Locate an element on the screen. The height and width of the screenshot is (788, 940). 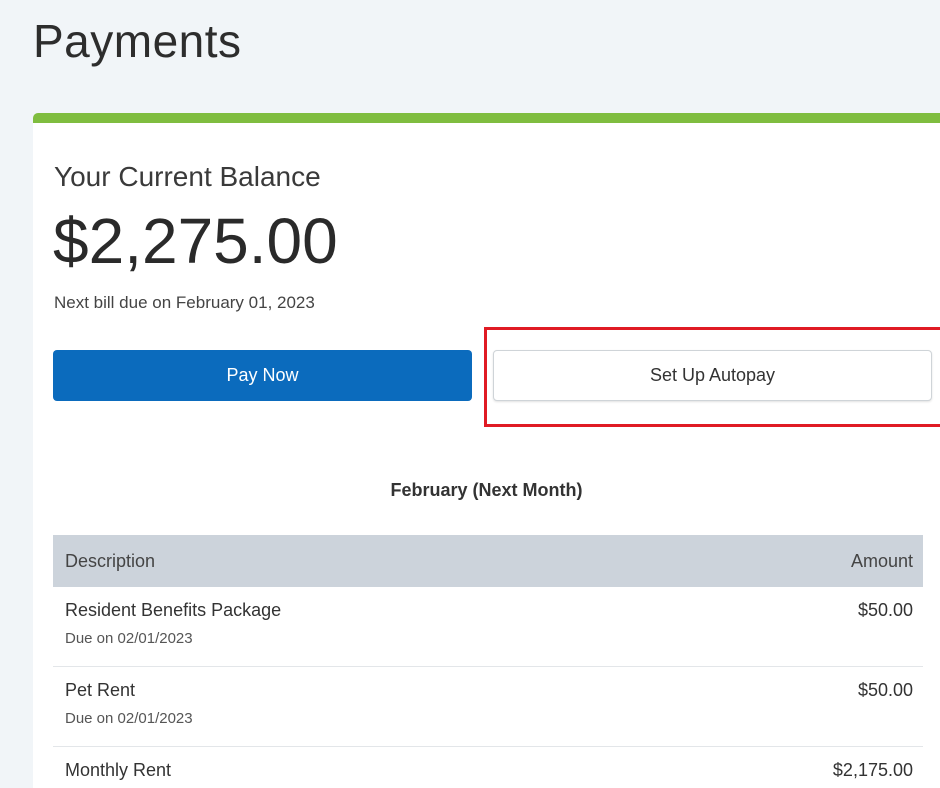
set-up-autopay-button: Set Up Autopay is located at coordinates (712, 375).